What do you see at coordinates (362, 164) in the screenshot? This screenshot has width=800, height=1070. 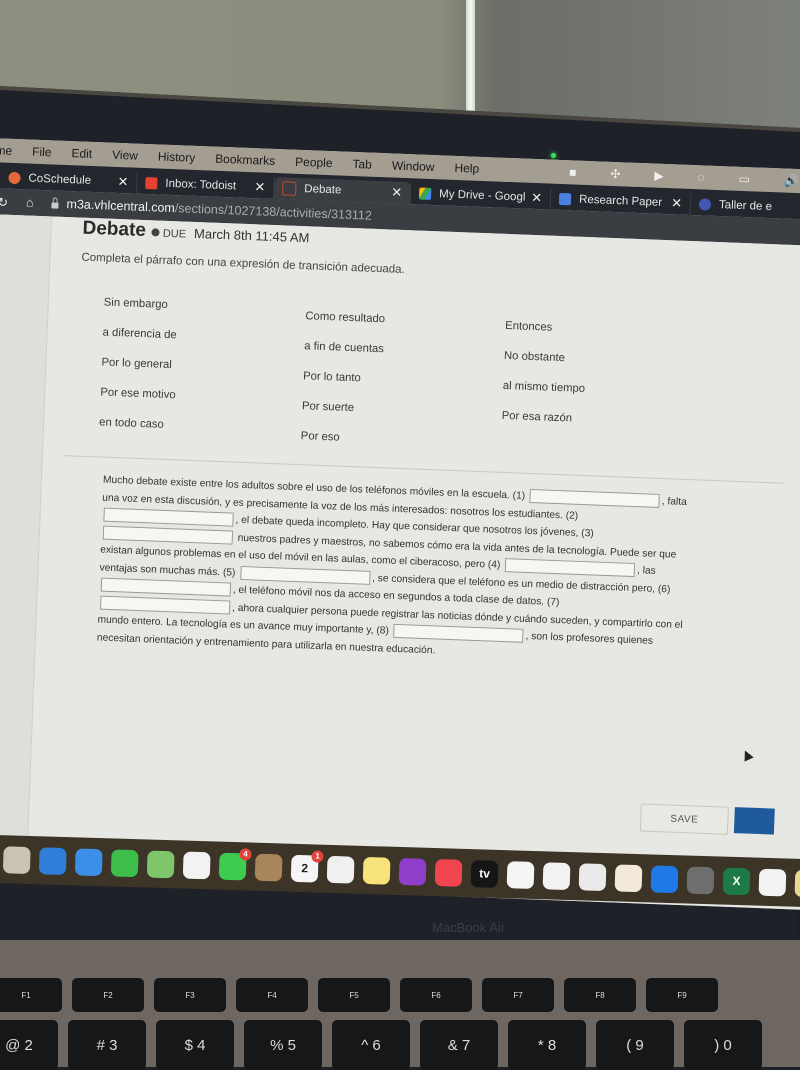 I see `menu-tab: Tab` at bounding box center [362, 164].